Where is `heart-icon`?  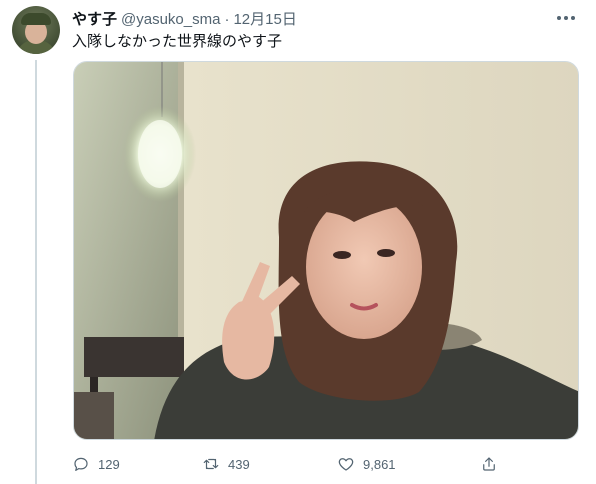
heart-icon is located at coordinates (346, 464).